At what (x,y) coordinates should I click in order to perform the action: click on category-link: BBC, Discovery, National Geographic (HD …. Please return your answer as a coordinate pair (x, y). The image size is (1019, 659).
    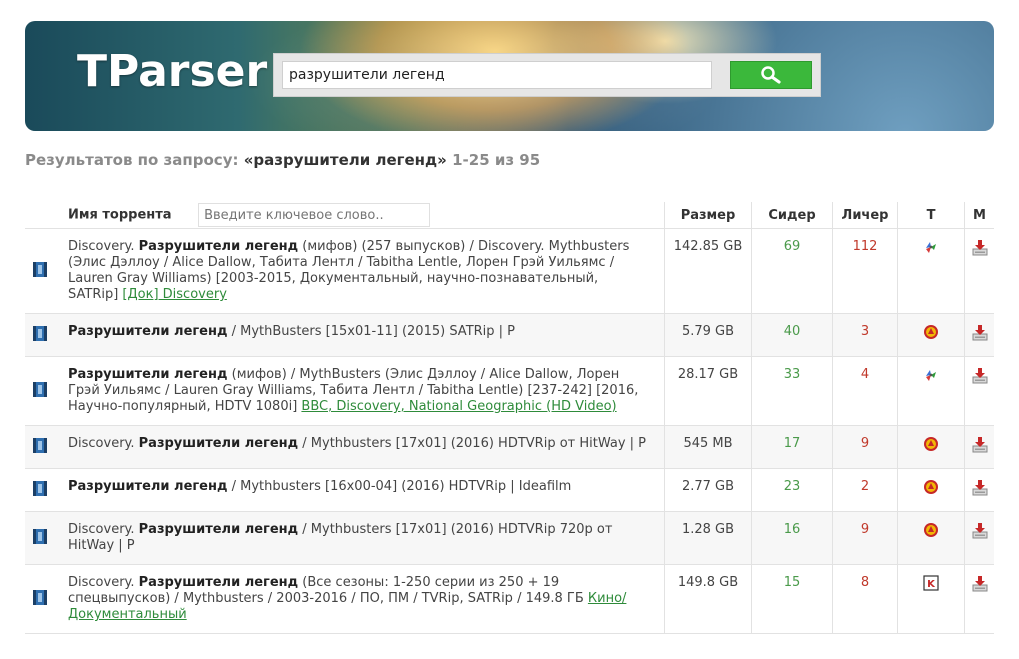
    Looking at the image, I should click on (458, 406).